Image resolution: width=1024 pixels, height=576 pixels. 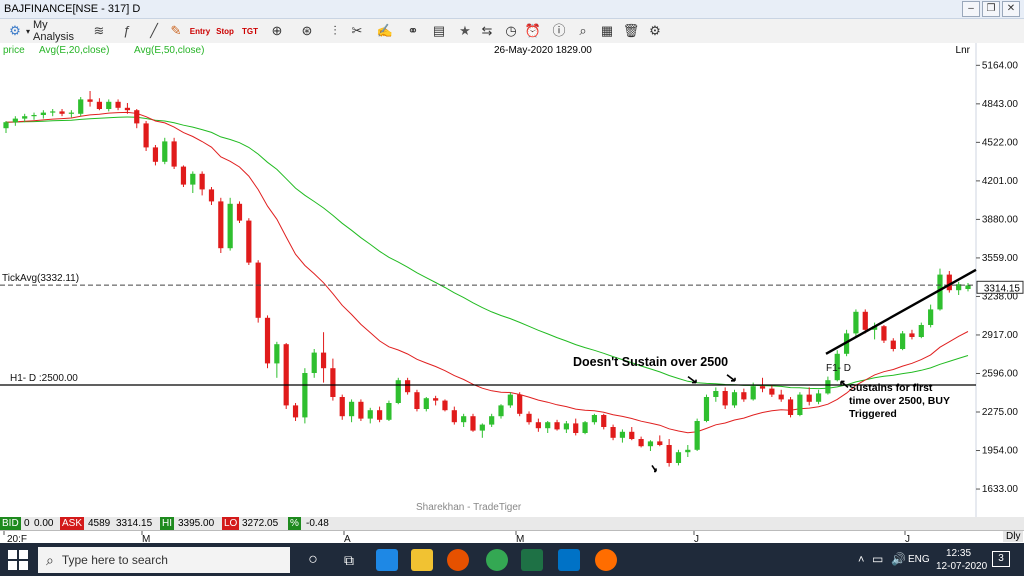 What do you see at coordinates (1000, 412) in the screenshot?
I see `y-tick-label: 2275.00` at bounding box center [1000, 412].